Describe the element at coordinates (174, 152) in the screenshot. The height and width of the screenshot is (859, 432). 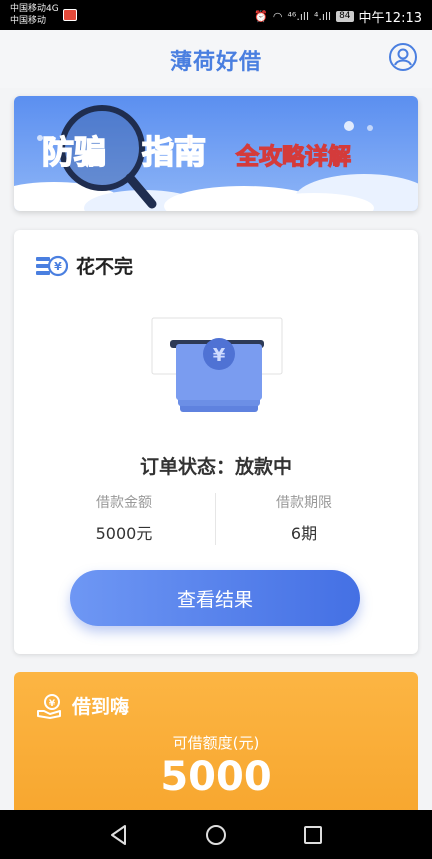
I see `banner-text-2: 指南` at that location.